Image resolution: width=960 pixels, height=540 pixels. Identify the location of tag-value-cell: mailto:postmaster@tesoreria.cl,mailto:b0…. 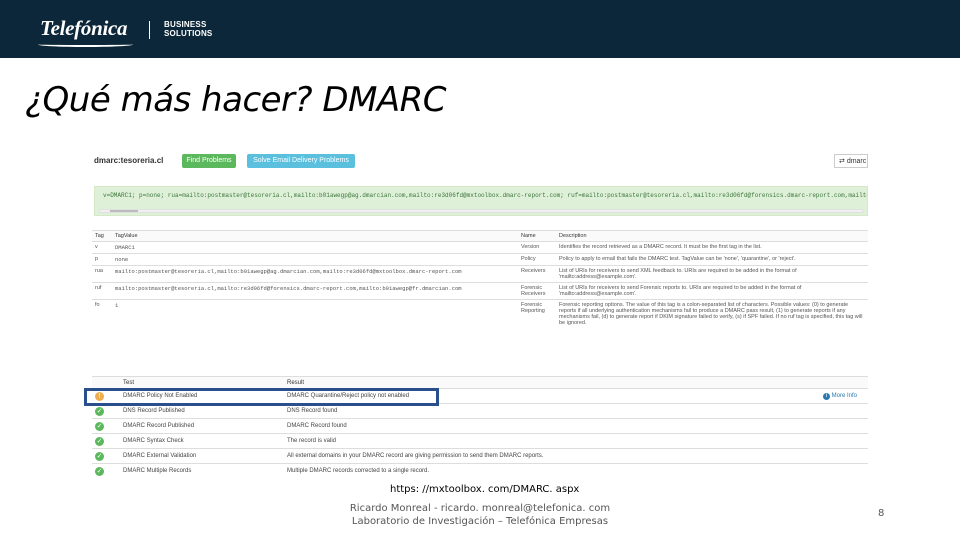
(315, 274).